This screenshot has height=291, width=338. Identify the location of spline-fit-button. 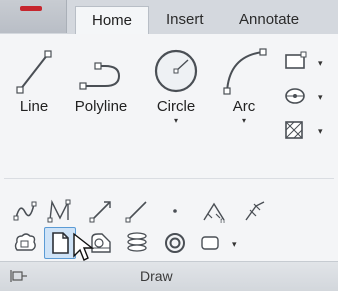
(25, 211).